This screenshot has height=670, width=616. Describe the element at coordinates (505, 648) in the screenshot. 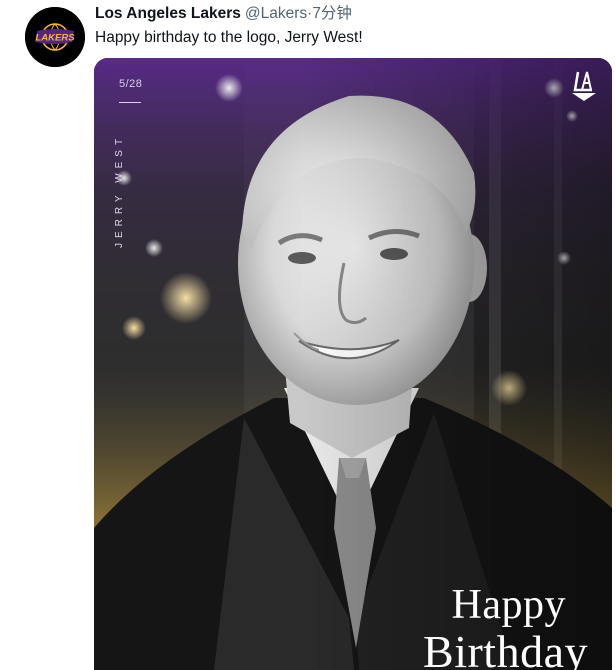

I see `birthday-text: Birthday` at that location.